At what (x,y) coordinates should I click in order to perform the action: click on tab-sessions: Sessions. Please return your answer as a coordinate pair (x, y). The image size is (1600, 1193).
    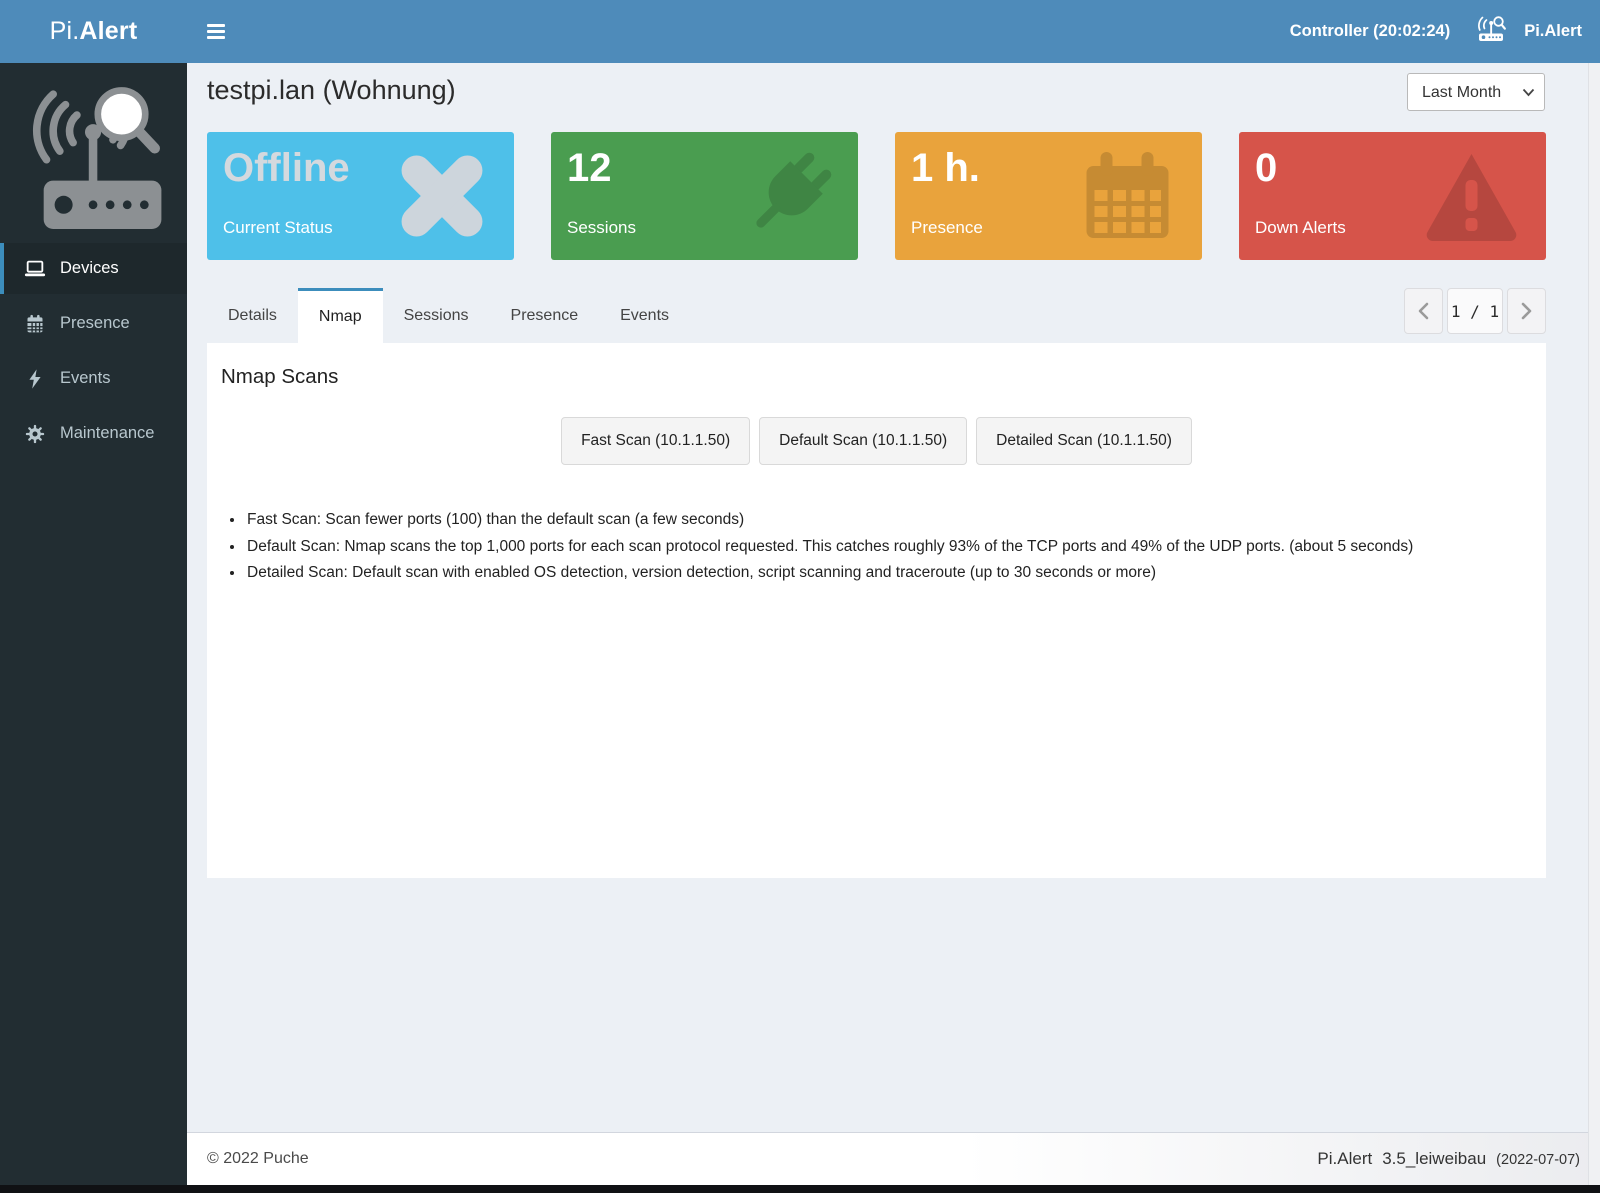
    Looking at the image, I should click on (436, 315).